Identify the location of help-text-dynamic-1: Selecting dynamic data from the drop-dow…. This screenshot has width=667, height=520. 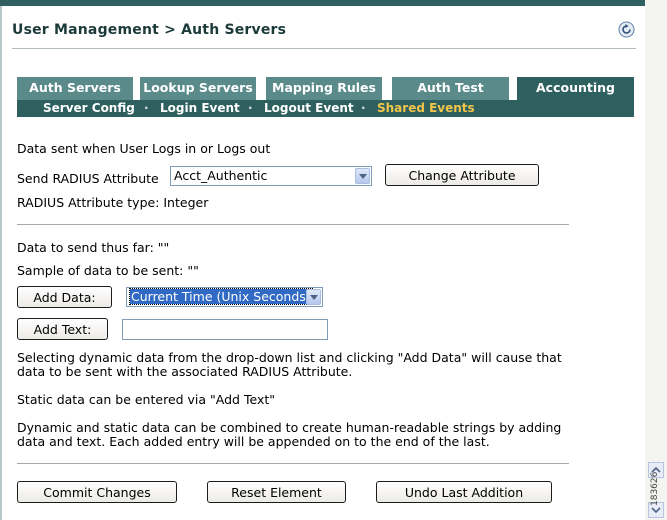
(289, 357).